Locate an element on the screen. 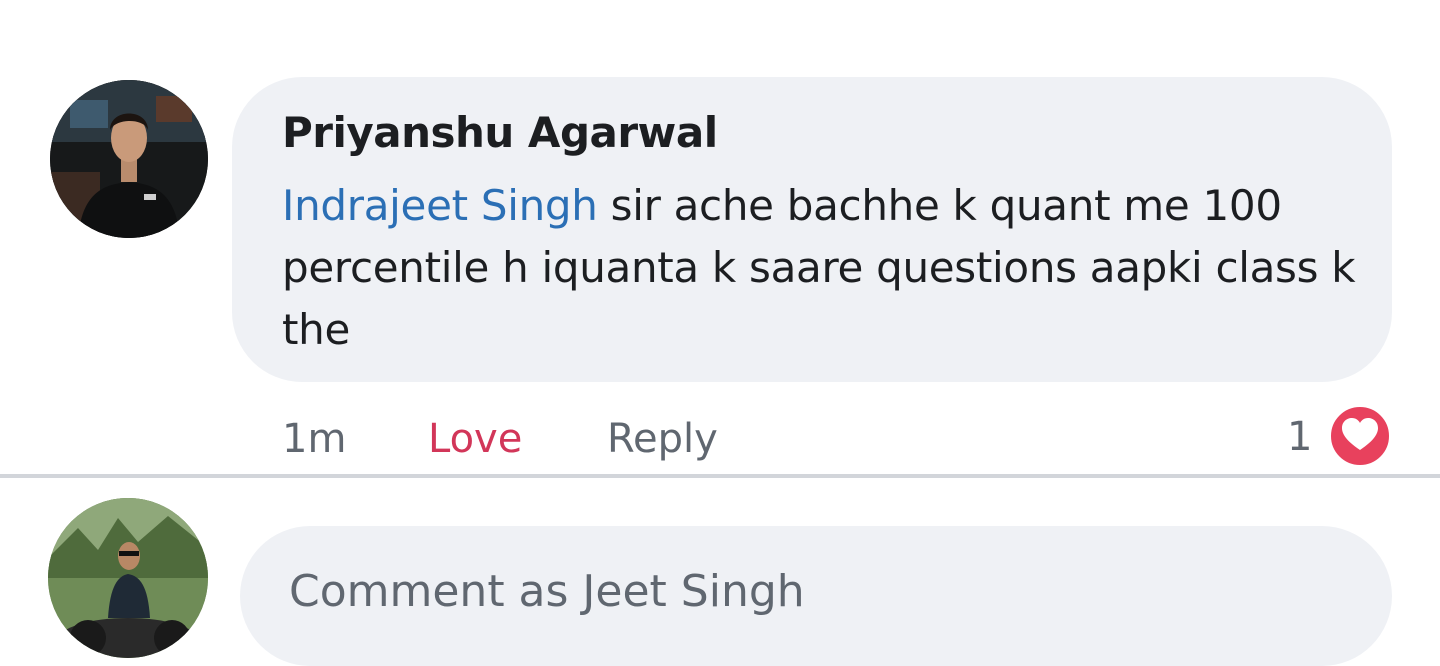 This screenshot has height=666, width=1440. comment-author-name: Priyanshu Agarwal is located at coordinates (500, 133).